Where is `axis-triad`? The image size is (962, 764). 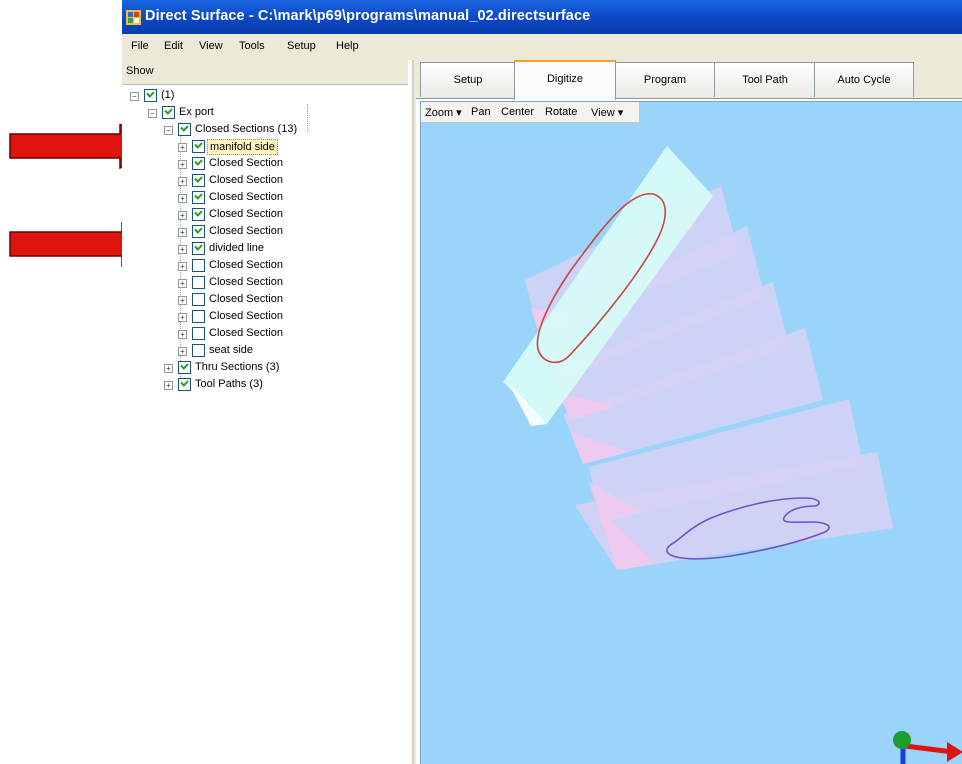
axis-triad is located at coordinates (927, 747).